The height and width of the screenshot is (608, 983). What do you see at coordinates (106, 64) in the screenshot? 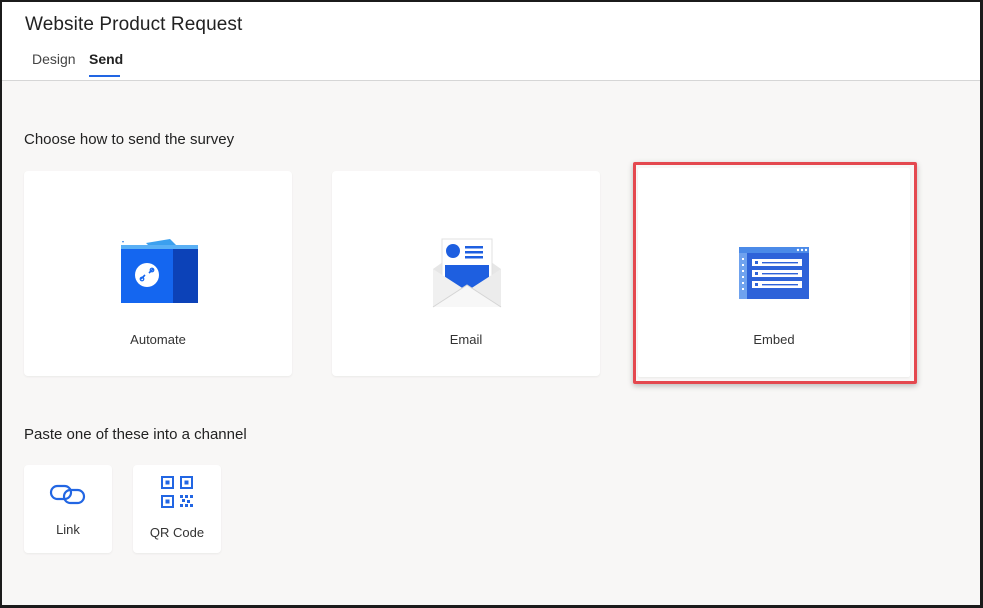
I see `tab-send: Send` at bounding box center [106, 64].